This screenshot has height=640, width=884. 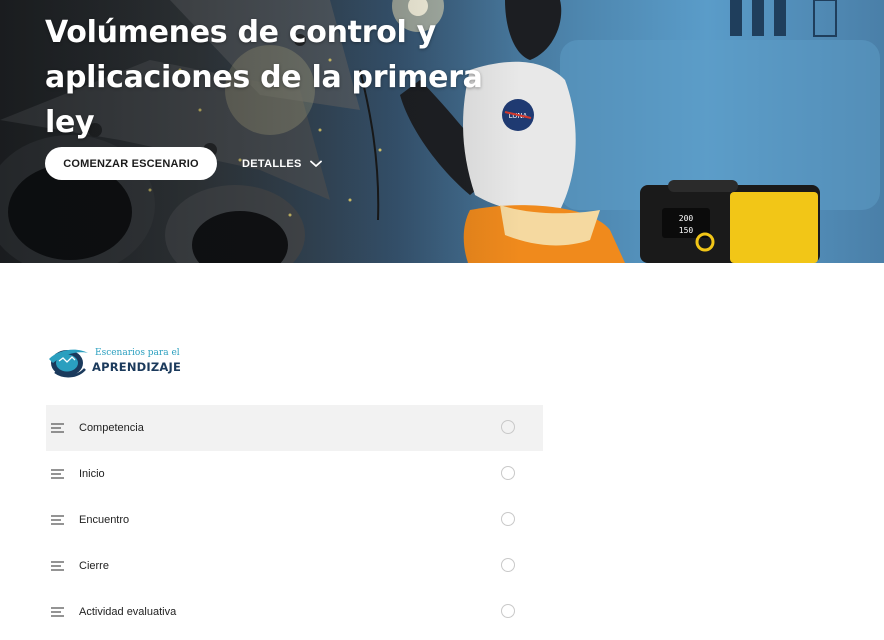 I want to click on logo-big-text: APRENDIZAJE, so click(x=137, y=367).